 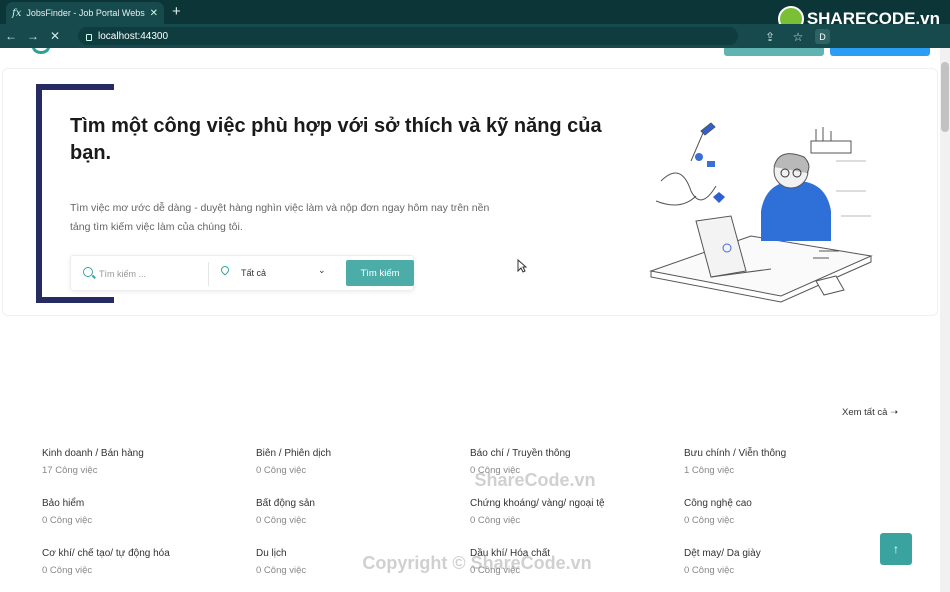 What do you see at coordinates (17, 13) in the screenshot?
I see `tab-favicon-icon: fx` at bounding box center [17, 13].